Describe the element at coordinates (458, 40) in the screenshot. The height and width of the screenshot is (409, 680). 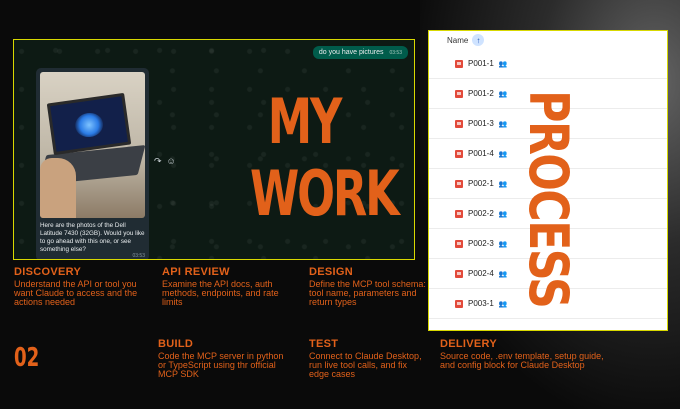
I see `name-header-label: Name` at that location.